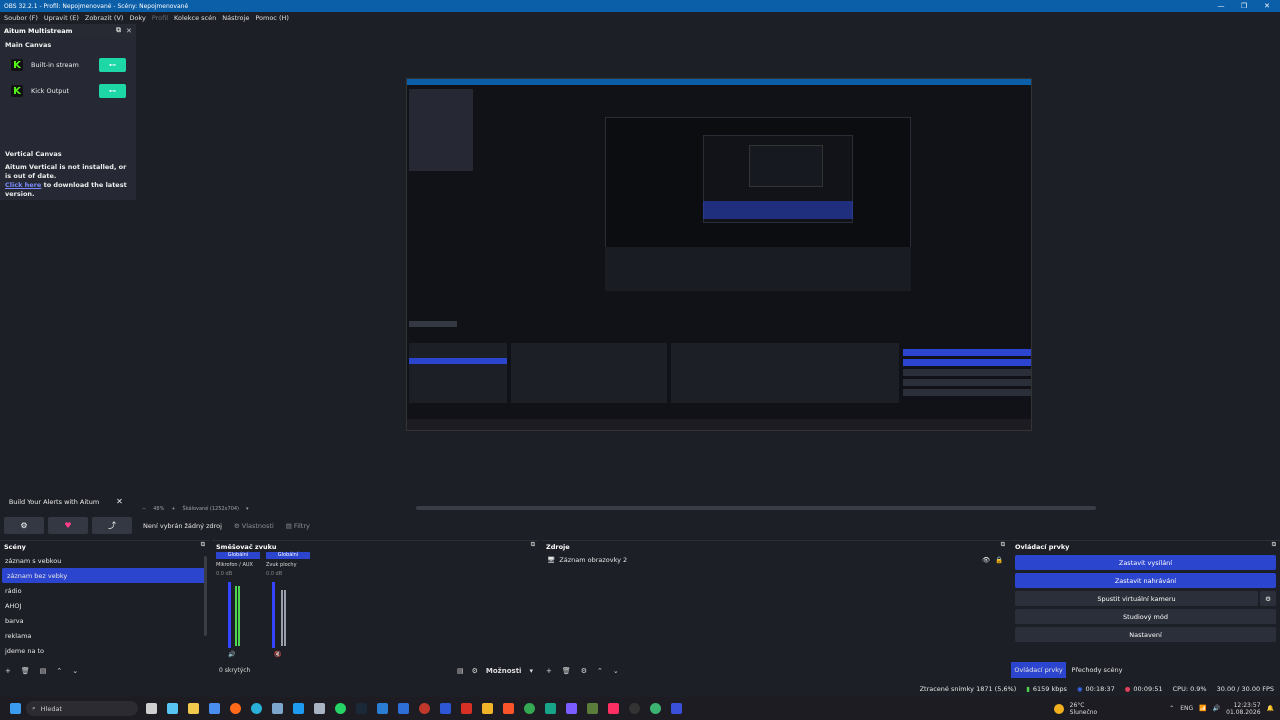 This screenshot has width=1280, height=720. Describe the element at coordinates (1244, 6) in the screenshot. I see `maximize-button: ❐` at that location.